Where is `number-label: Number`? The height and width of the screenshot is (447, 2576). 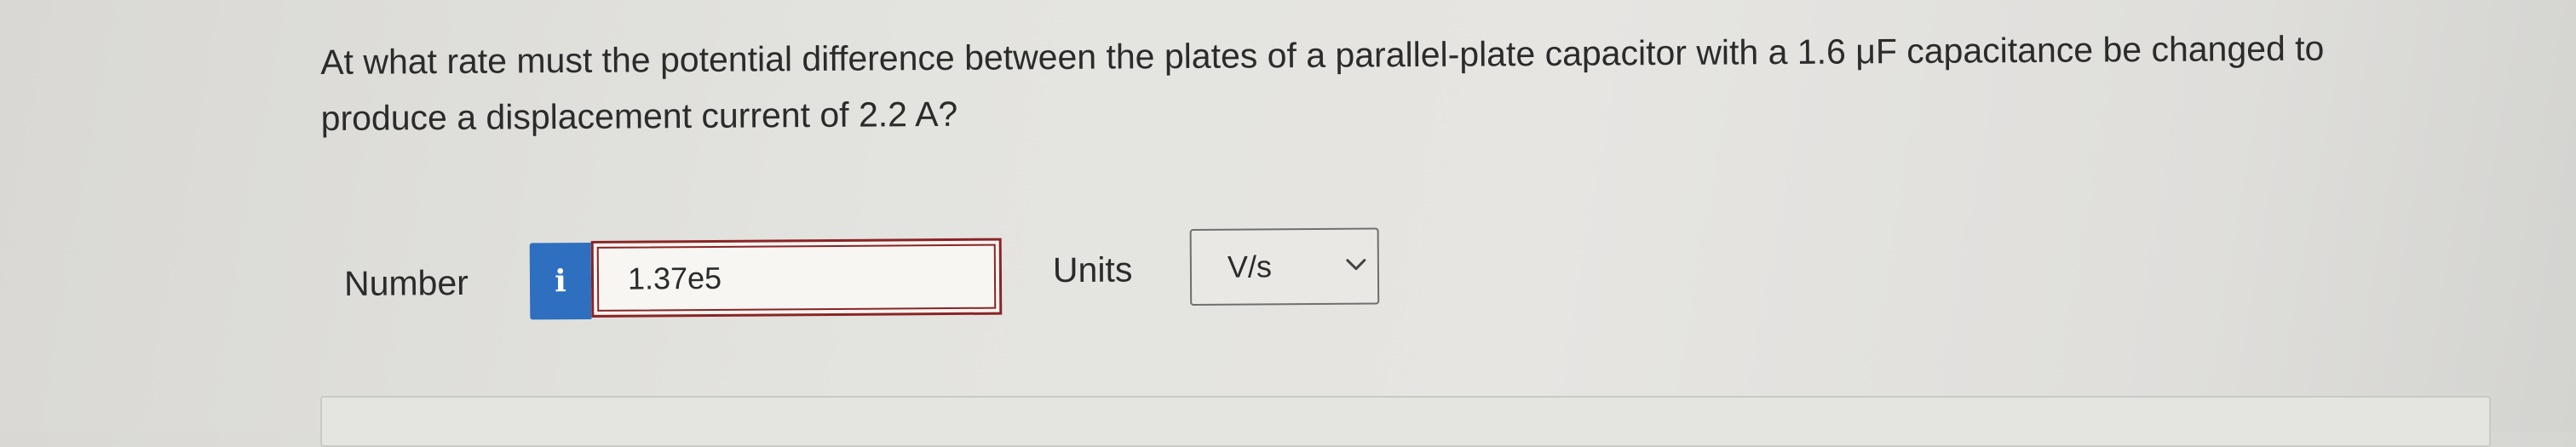
number-label: Number is located at coordinates (406, 282).